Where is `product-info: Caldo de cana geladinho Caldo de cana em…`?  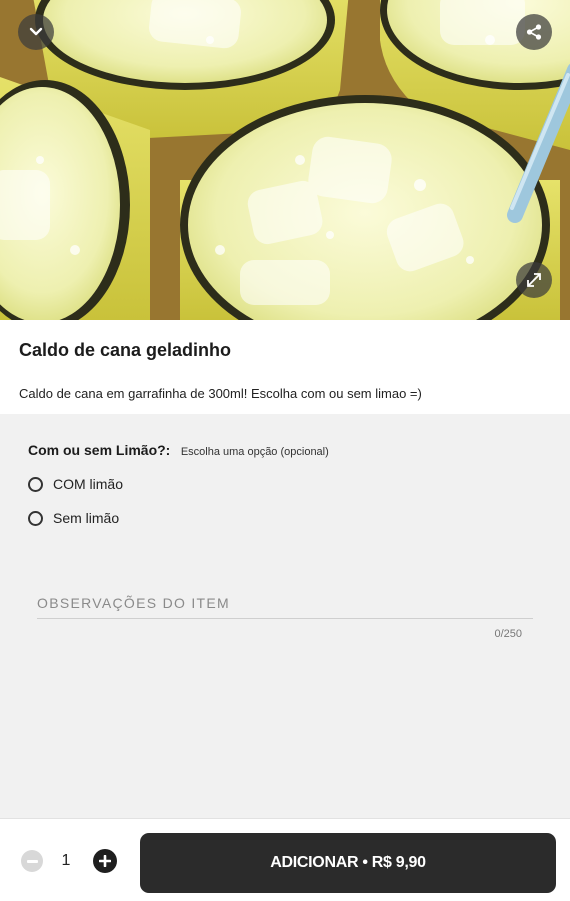
product-info: Caldo de cana geladinho Caldo de cana em… is located at coordinates (285, 367).